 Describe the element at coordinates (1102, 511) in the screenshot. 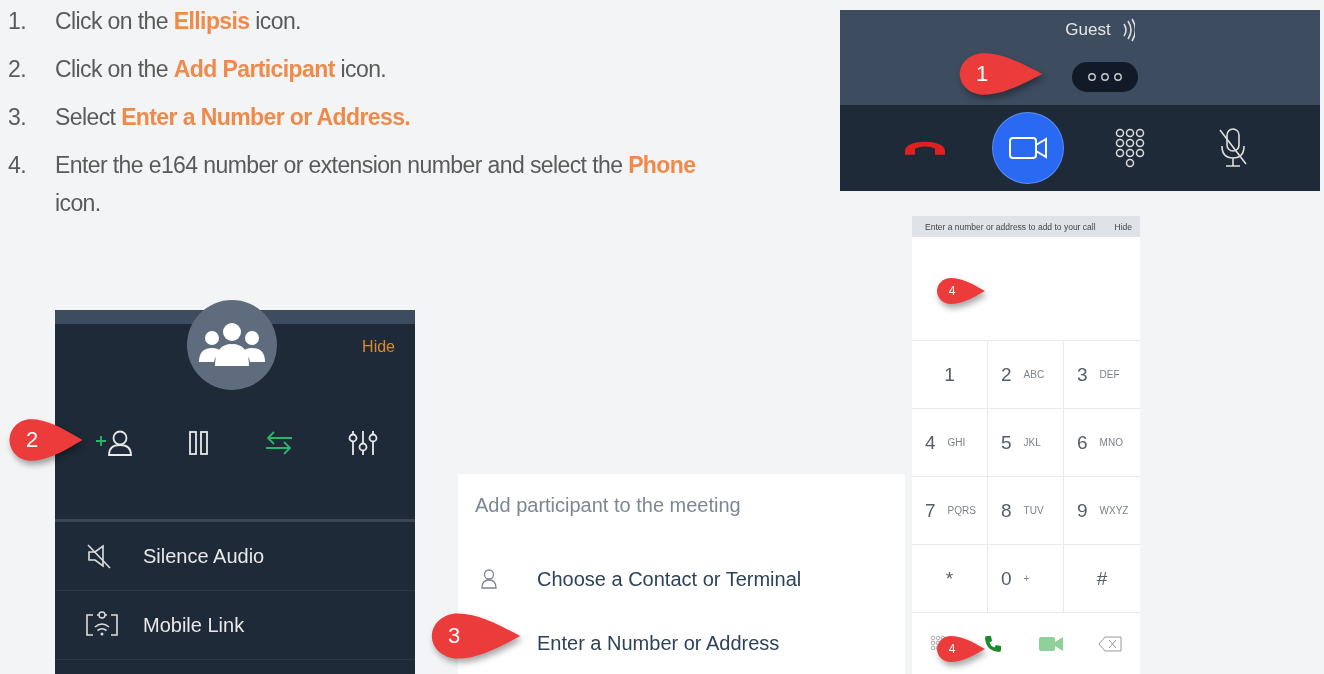

I see `dial-key: 9 WXYZ` at that location.